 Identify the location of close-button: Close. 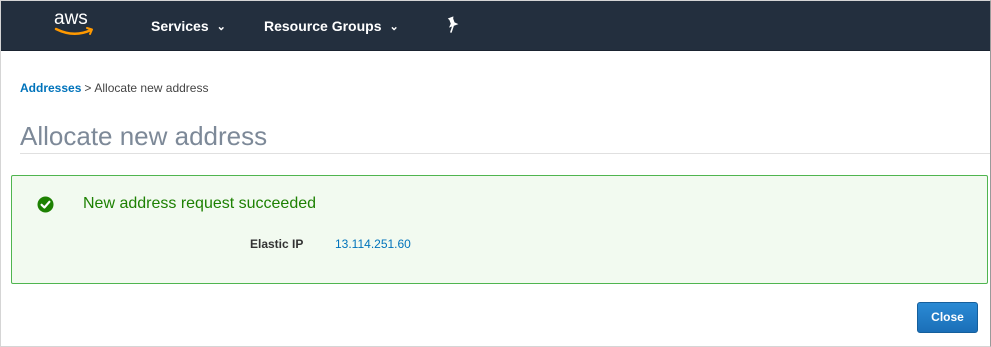
(947, 317).